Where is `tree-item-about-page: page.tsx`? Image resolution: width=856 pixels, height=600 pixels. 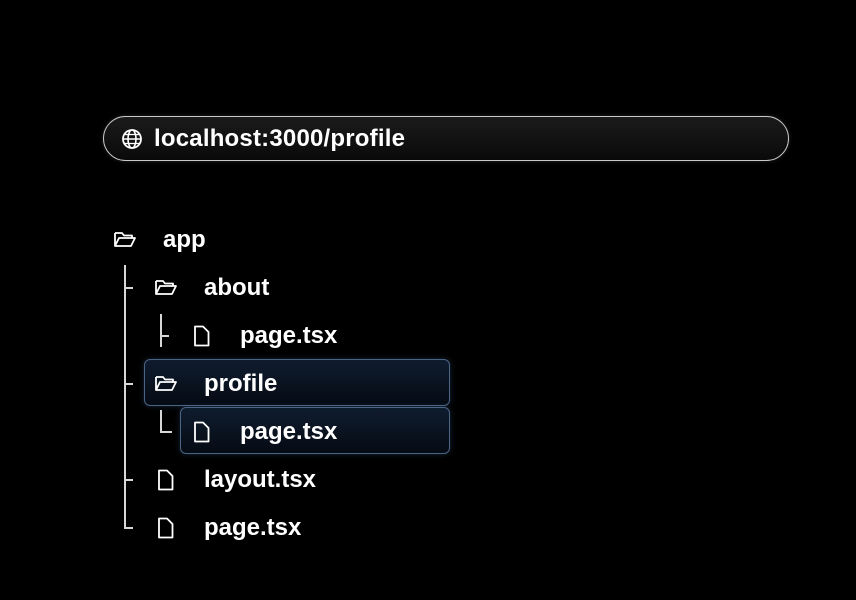 tree-item-about-page: page.tsx is located at coordinates (283, 336).